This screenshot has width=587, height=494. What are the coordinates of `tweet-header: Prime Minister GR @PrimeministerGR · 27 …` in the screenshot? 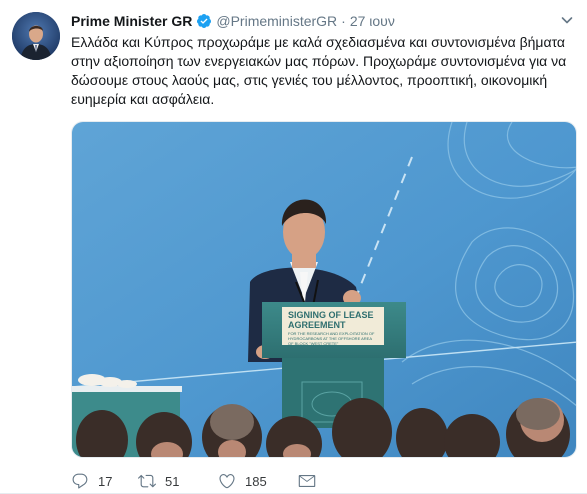 It's located at (324, 21).